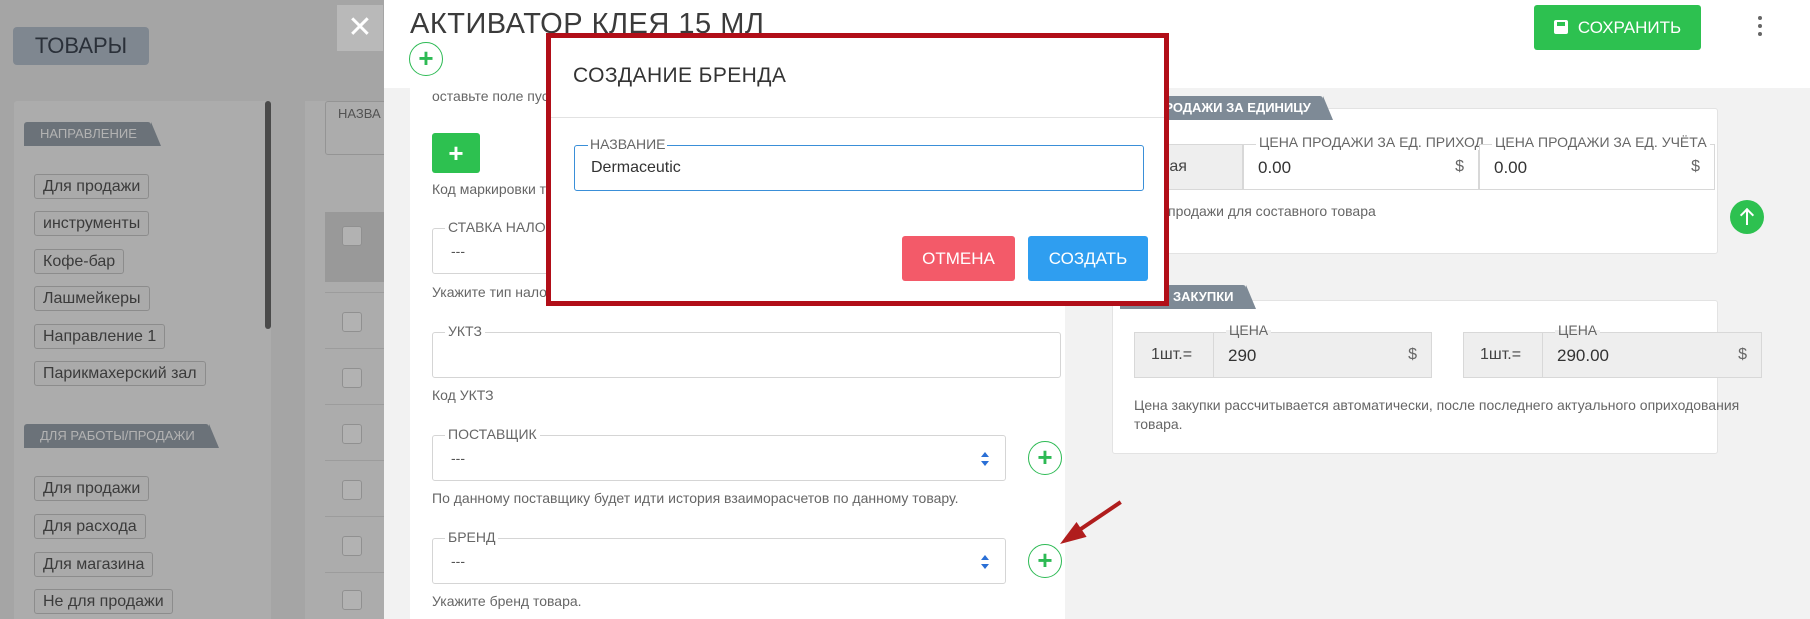 The width and height of the screenshot is (1810, 619). Describe the element at coordinates (680, 75) in the screenshot. I see `modal-title: СОЗДАНИЕ БРЕНДА` at that location.